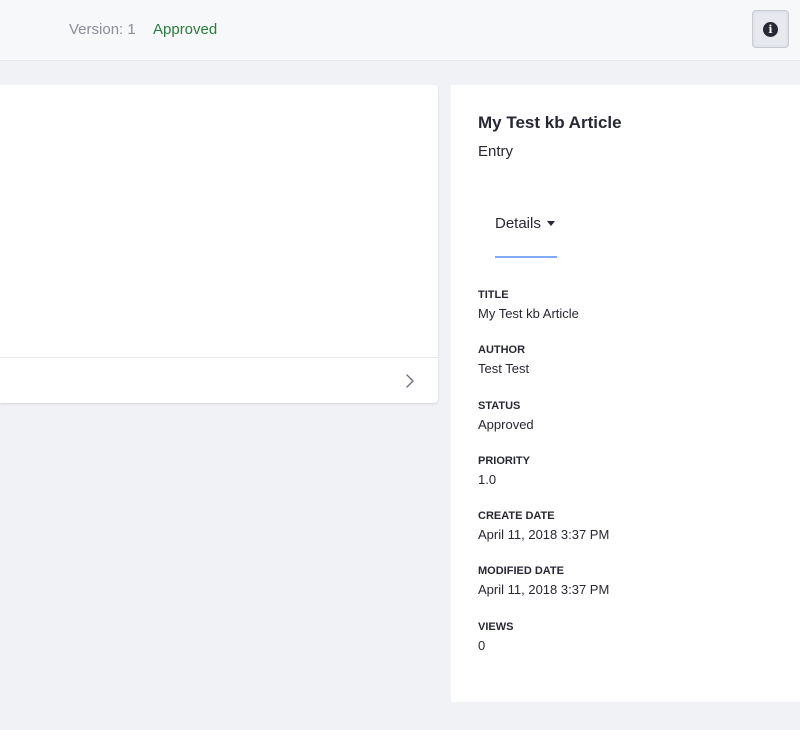  I want to click on field-author: AUTHOR Test Test, so click(628, 369).